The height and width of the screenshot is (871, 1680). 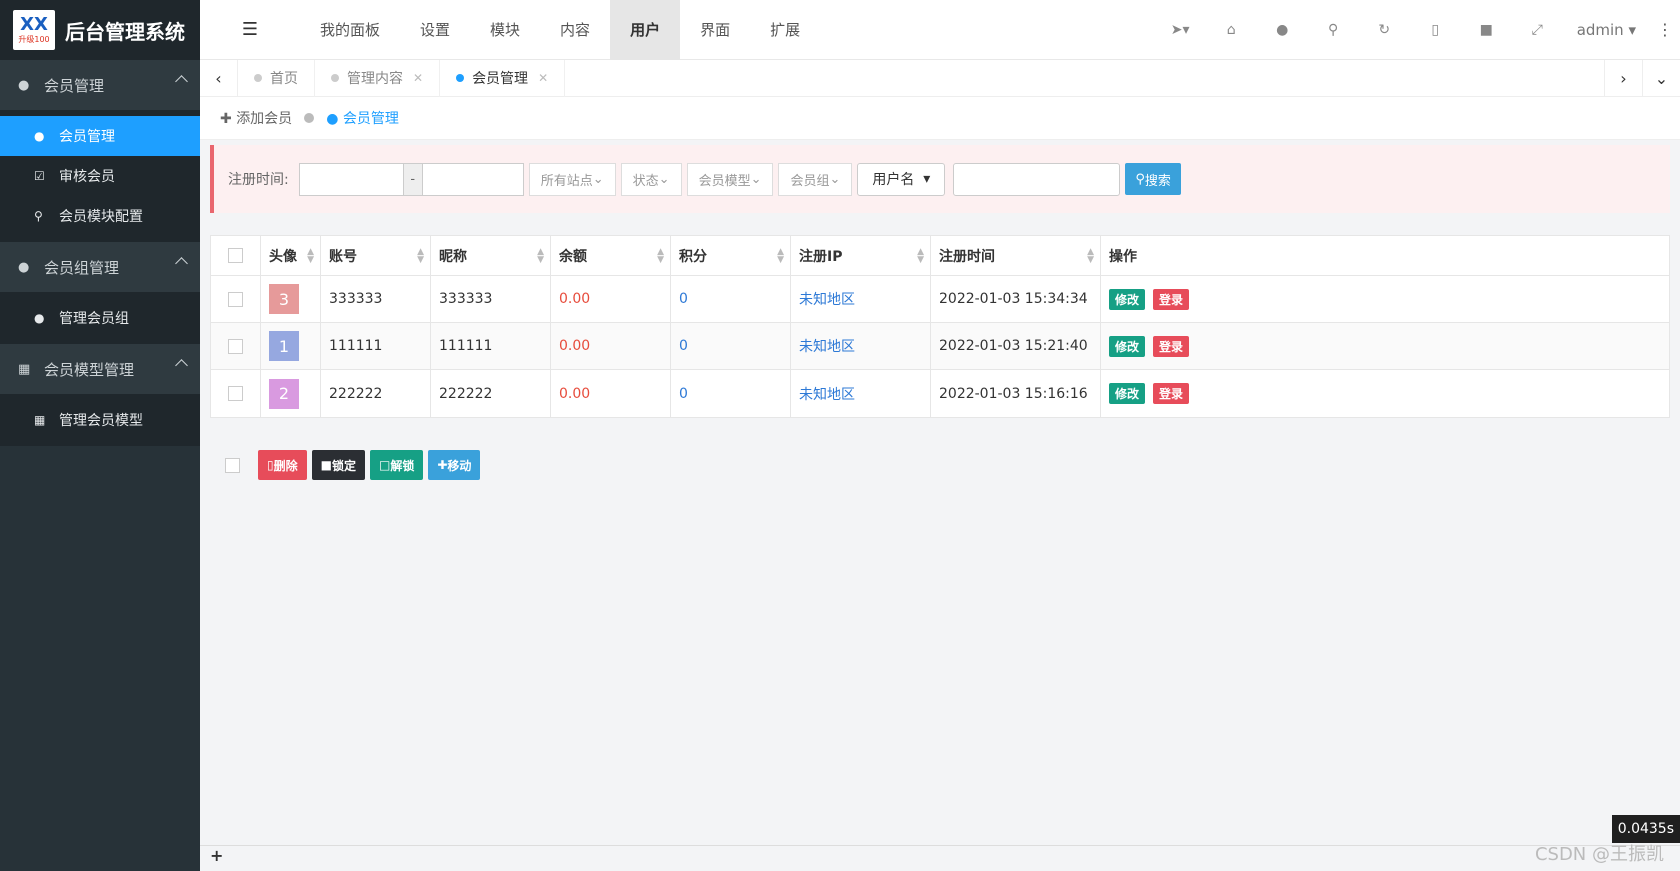 I want to click on move-icon: ✚, so click(x=442, y=465).